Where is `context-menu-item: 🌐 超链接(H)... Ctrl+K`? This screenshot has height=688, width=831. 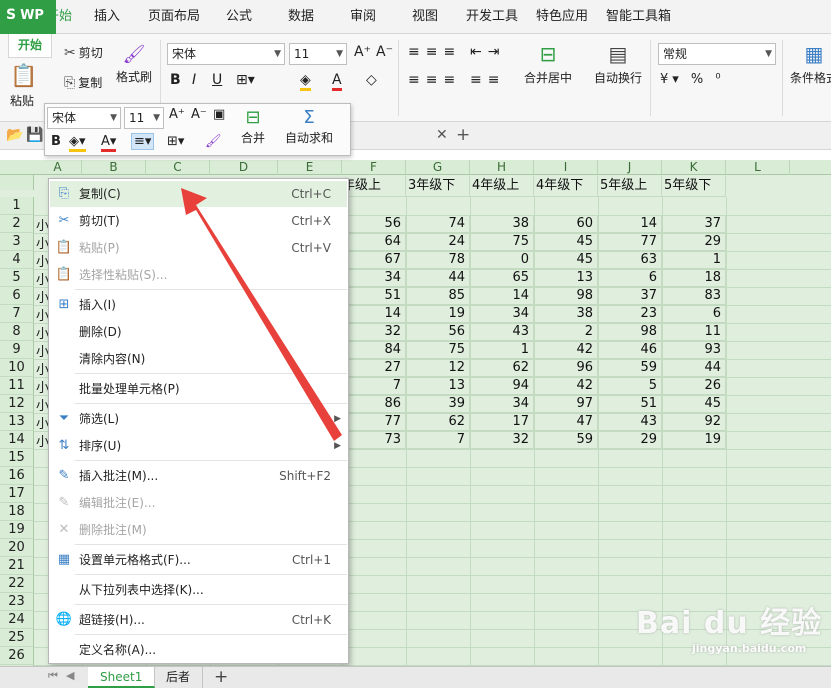 context-menu-item: 🌐 超链接(H)... Ctrl+K is located at coordinates (198, 620).